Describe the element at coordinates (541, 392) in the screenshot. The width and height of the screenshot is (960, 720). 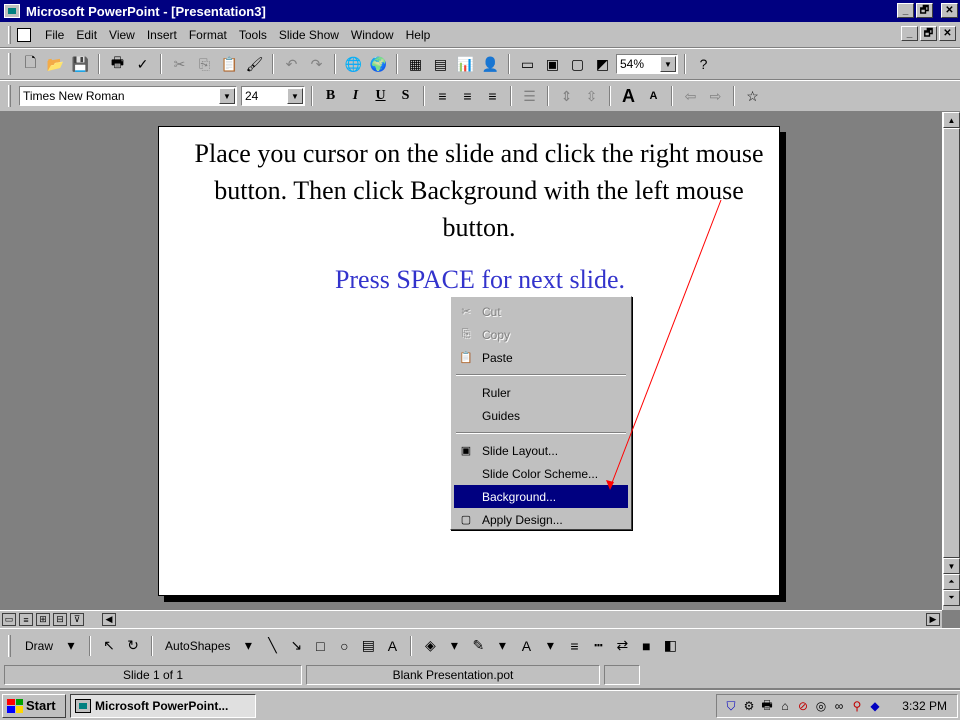
I see `menu-item-ruler: Ruler` at that location.